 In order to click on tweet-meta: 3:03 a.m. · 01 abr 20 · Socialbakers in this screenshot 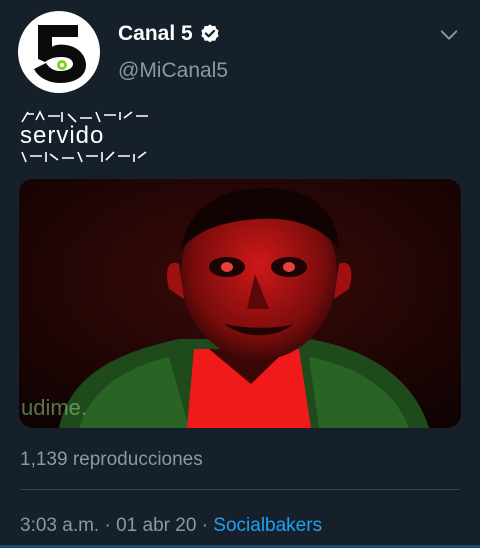, I will do `click(171, 526)`.